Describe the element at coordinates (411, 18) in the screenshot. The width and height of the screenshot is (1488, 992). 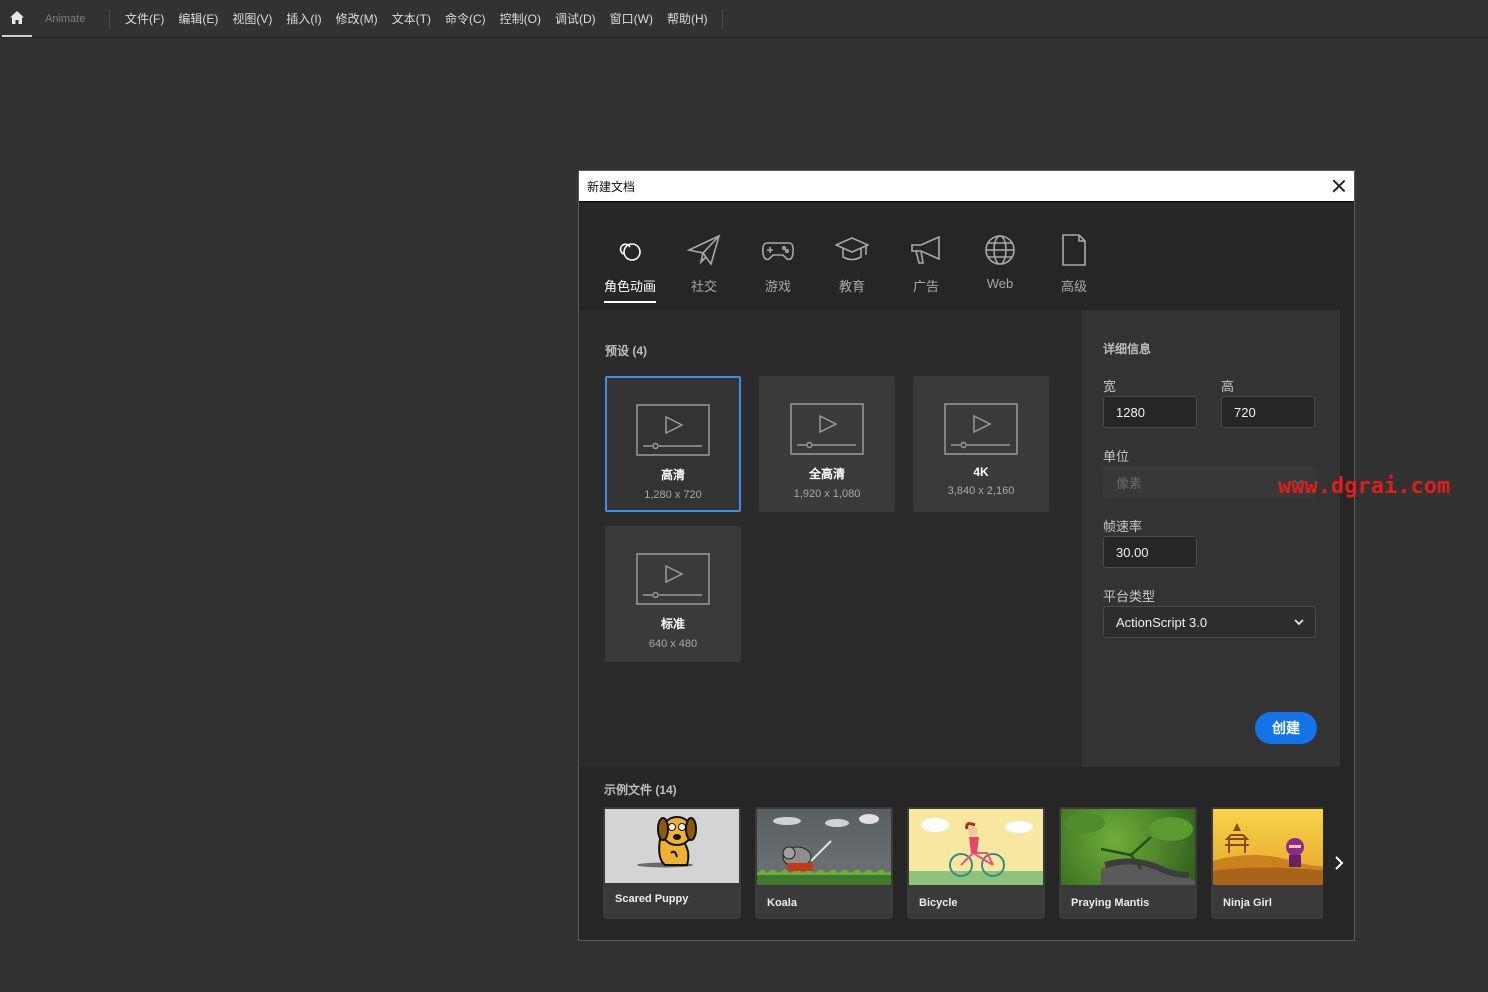
I see `menu-text: 文本(T)` at that location.